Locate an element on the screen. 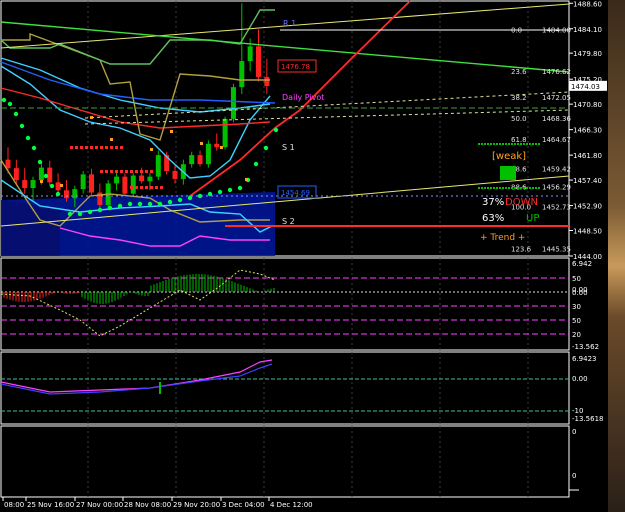  oscillator-panel-2: 6.9423 0.00 -10-13.5618 is located at coordinates (301, 388).